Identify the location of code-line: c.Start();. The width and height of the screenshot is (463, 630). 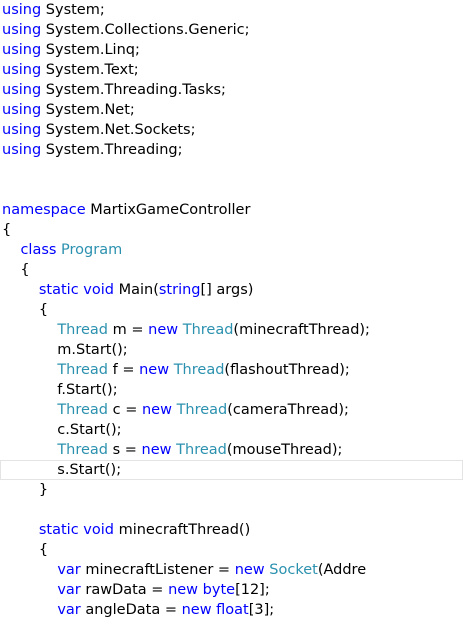
(231, 430).